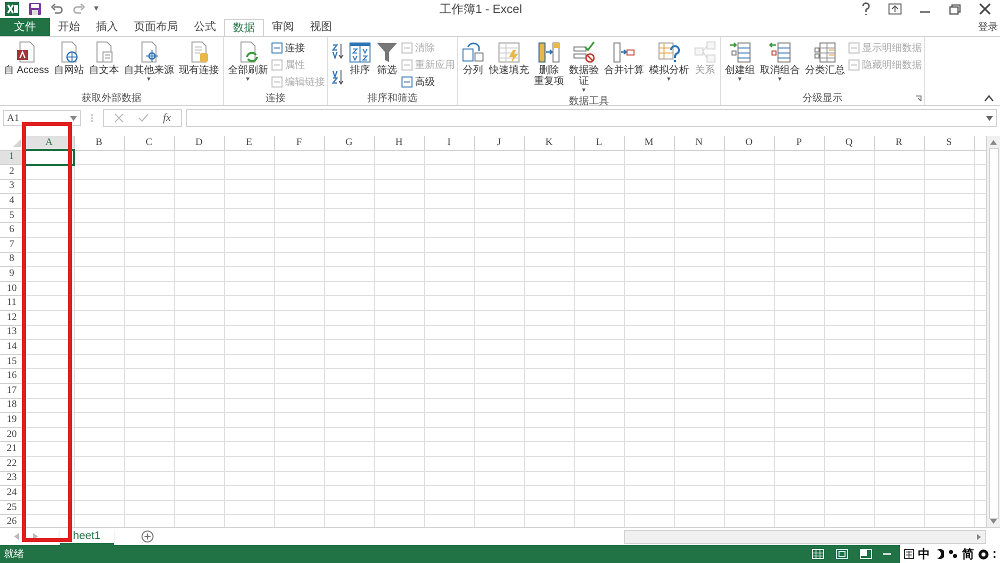  Describe the element at coordinates (985, 9) in the screenshot. I see `close-icon` at that location.